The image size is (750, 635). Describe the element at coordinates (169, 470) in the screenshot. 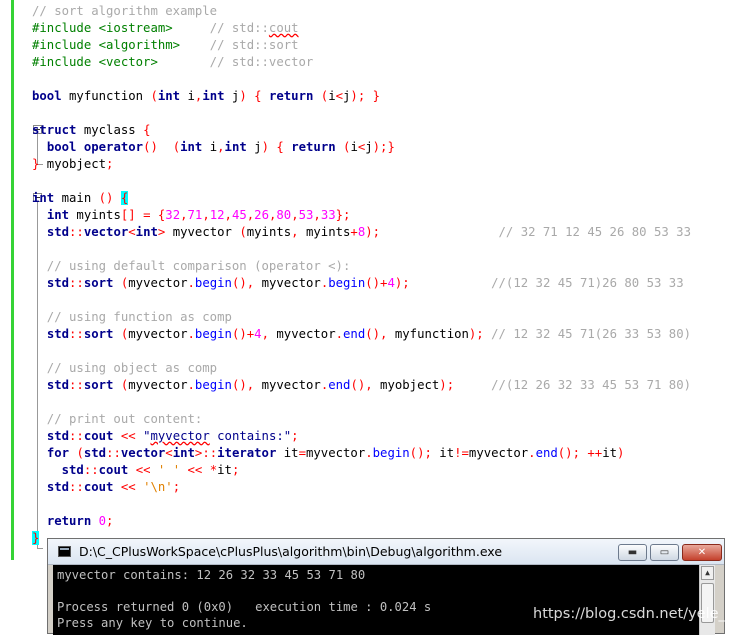

I see `code-token: ' '` at that location.